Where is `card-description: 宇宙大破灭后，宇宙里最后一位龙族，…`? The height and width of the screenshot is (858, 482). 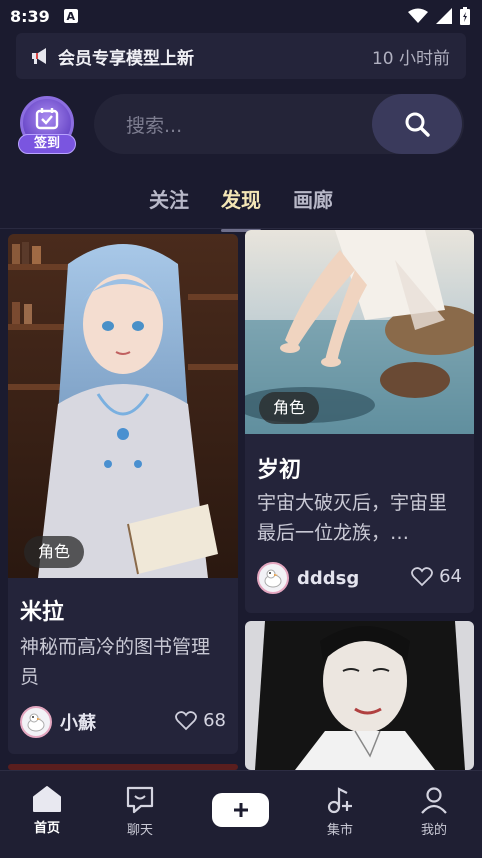 card-description: 宇宙大破灭后，宇宙里最后一位龙族，… is located at coordinates (352, 518).